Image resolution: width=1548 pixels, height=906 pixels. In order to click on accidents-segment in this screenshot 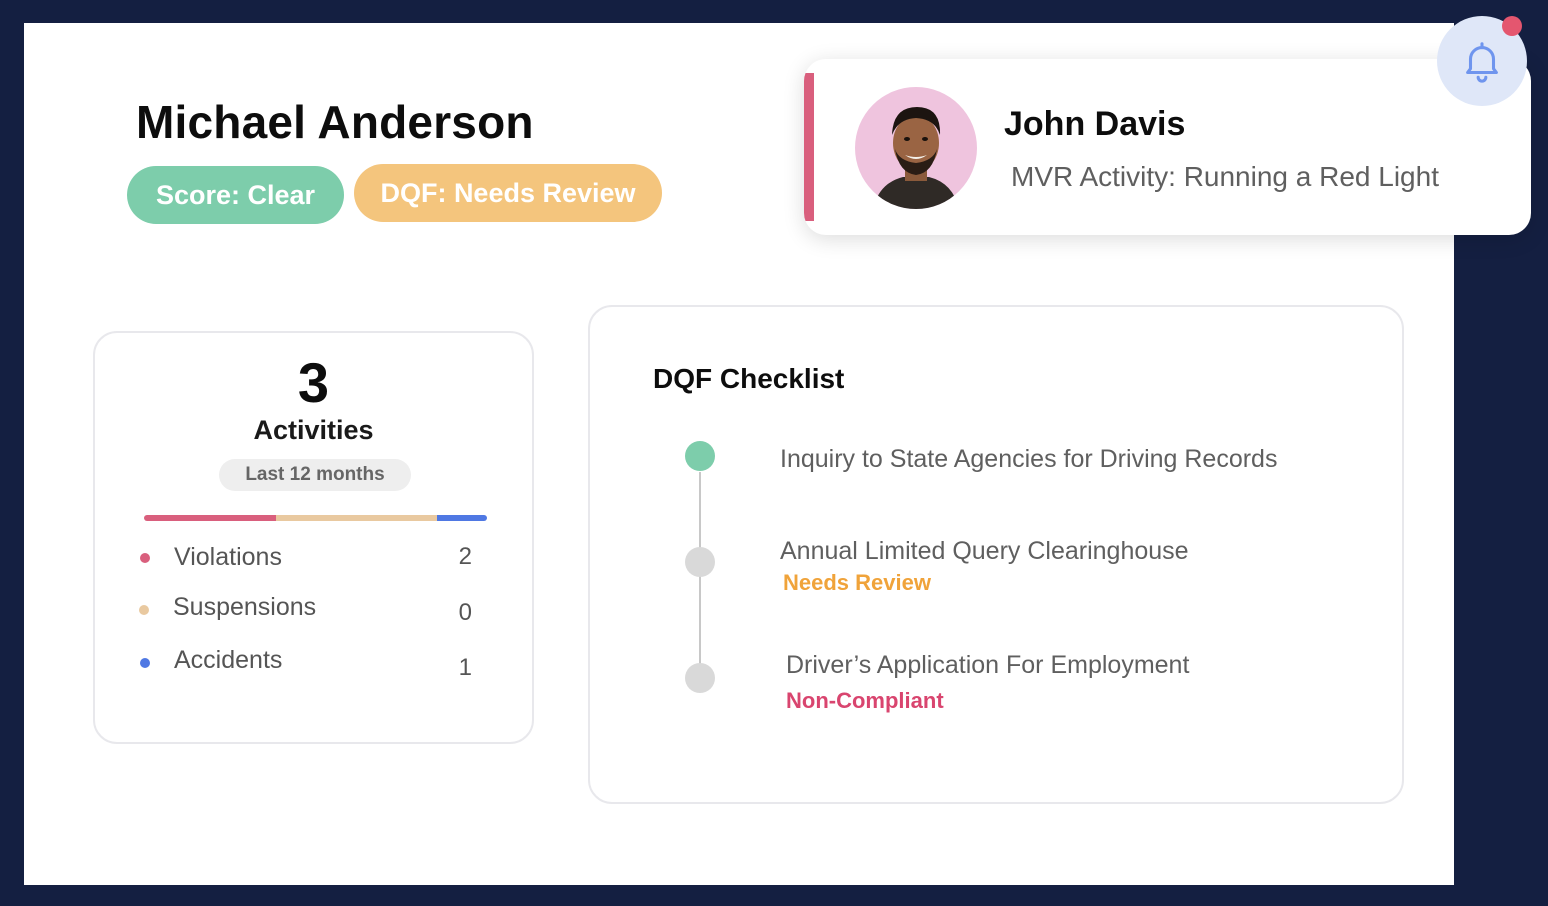, I will do `click(462, 518)`.